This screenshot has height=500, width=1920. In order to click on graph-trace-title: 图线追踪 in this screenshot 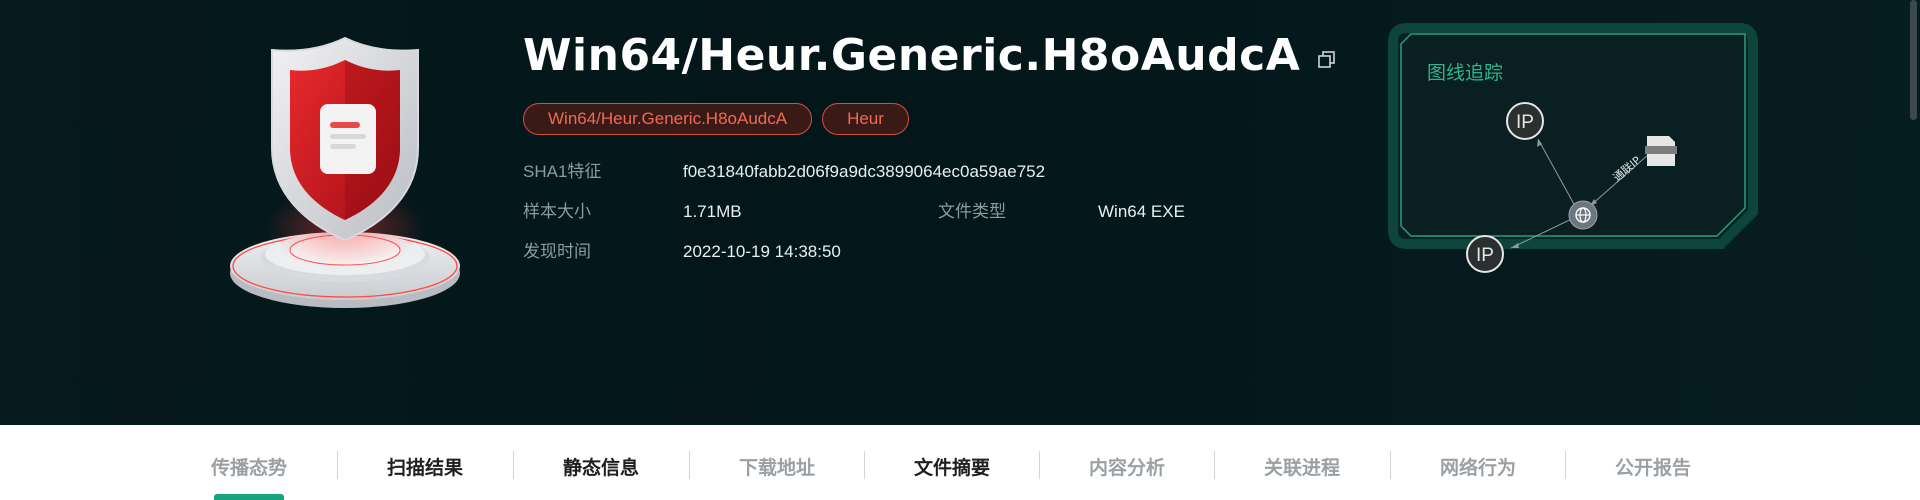, I will do `click(1465, 73)`.